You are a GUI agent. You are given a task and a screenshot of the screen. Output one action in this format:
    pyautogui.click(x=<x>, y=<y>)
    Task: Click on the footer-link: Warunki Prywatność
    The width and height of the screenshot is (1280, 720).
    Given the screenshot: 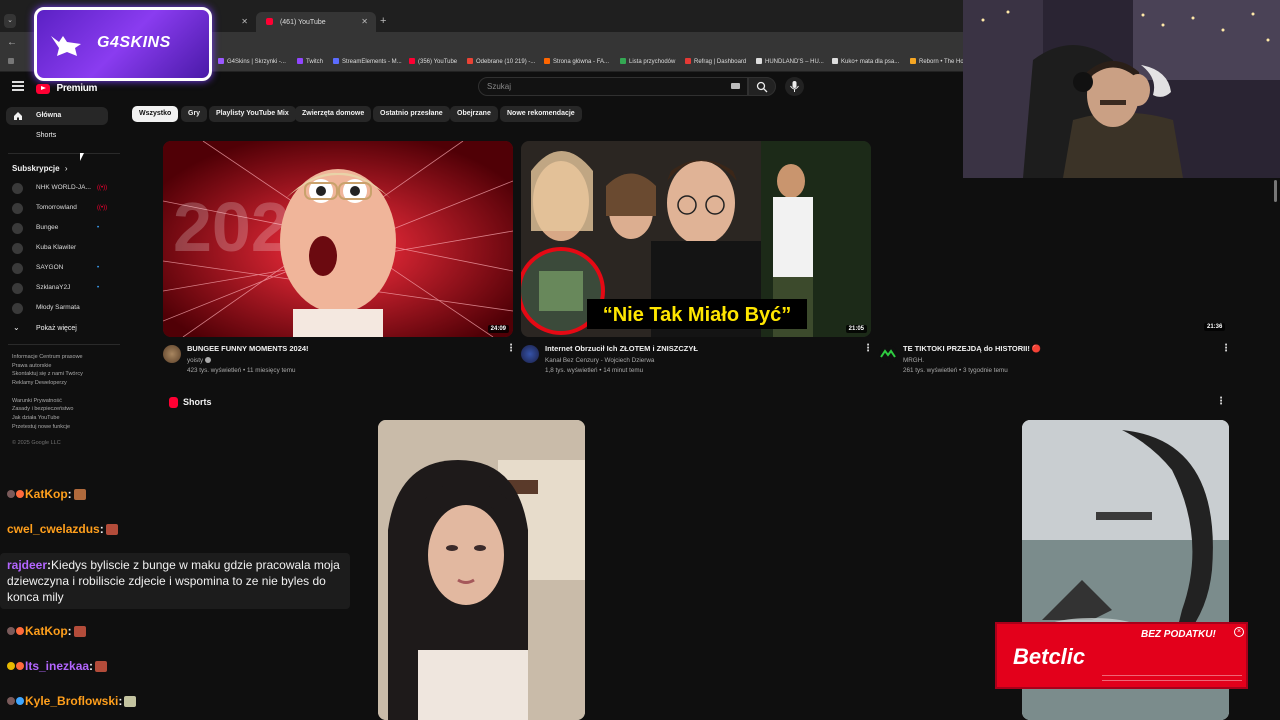 What is the action you would take?
    pyautogui.click(x=37, y=401)
    